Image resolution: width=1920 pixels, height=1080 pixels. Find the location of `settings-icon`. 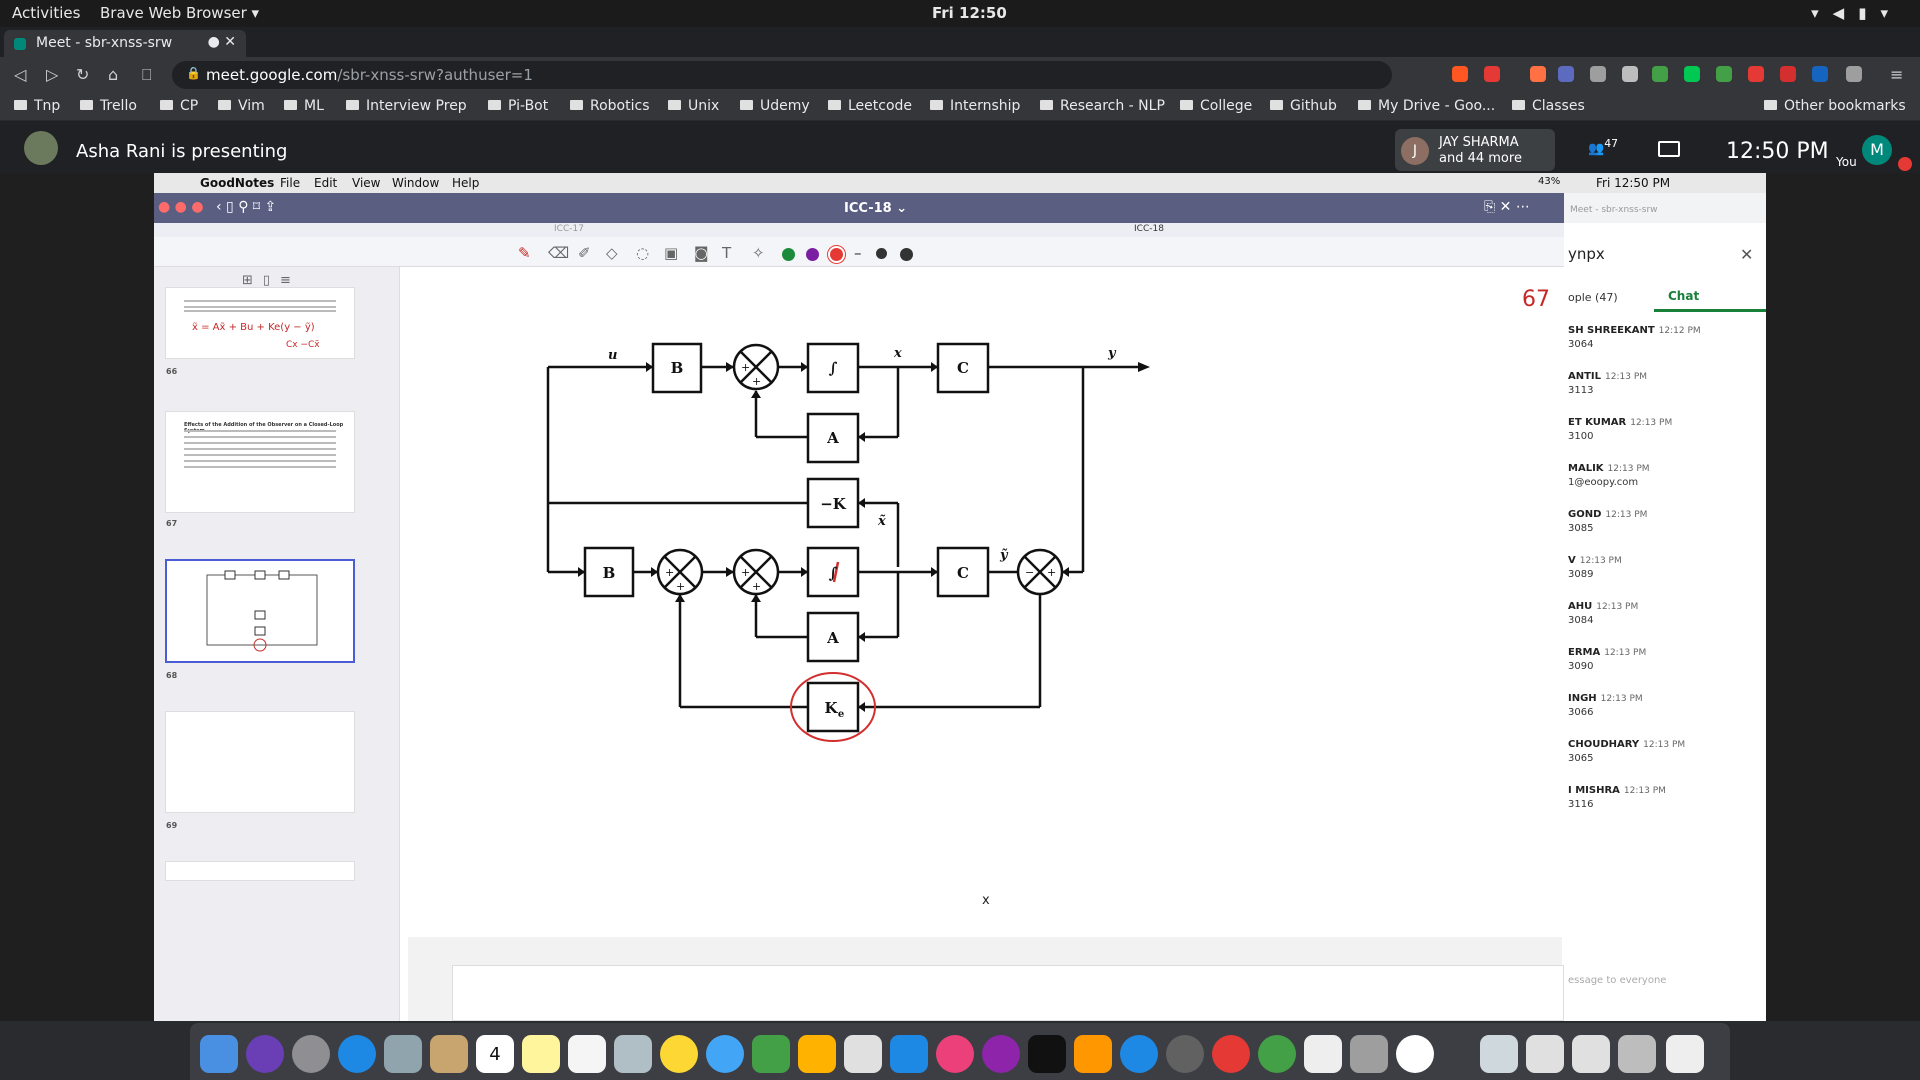

settings-icon is located at coordinates (1185, 1054).